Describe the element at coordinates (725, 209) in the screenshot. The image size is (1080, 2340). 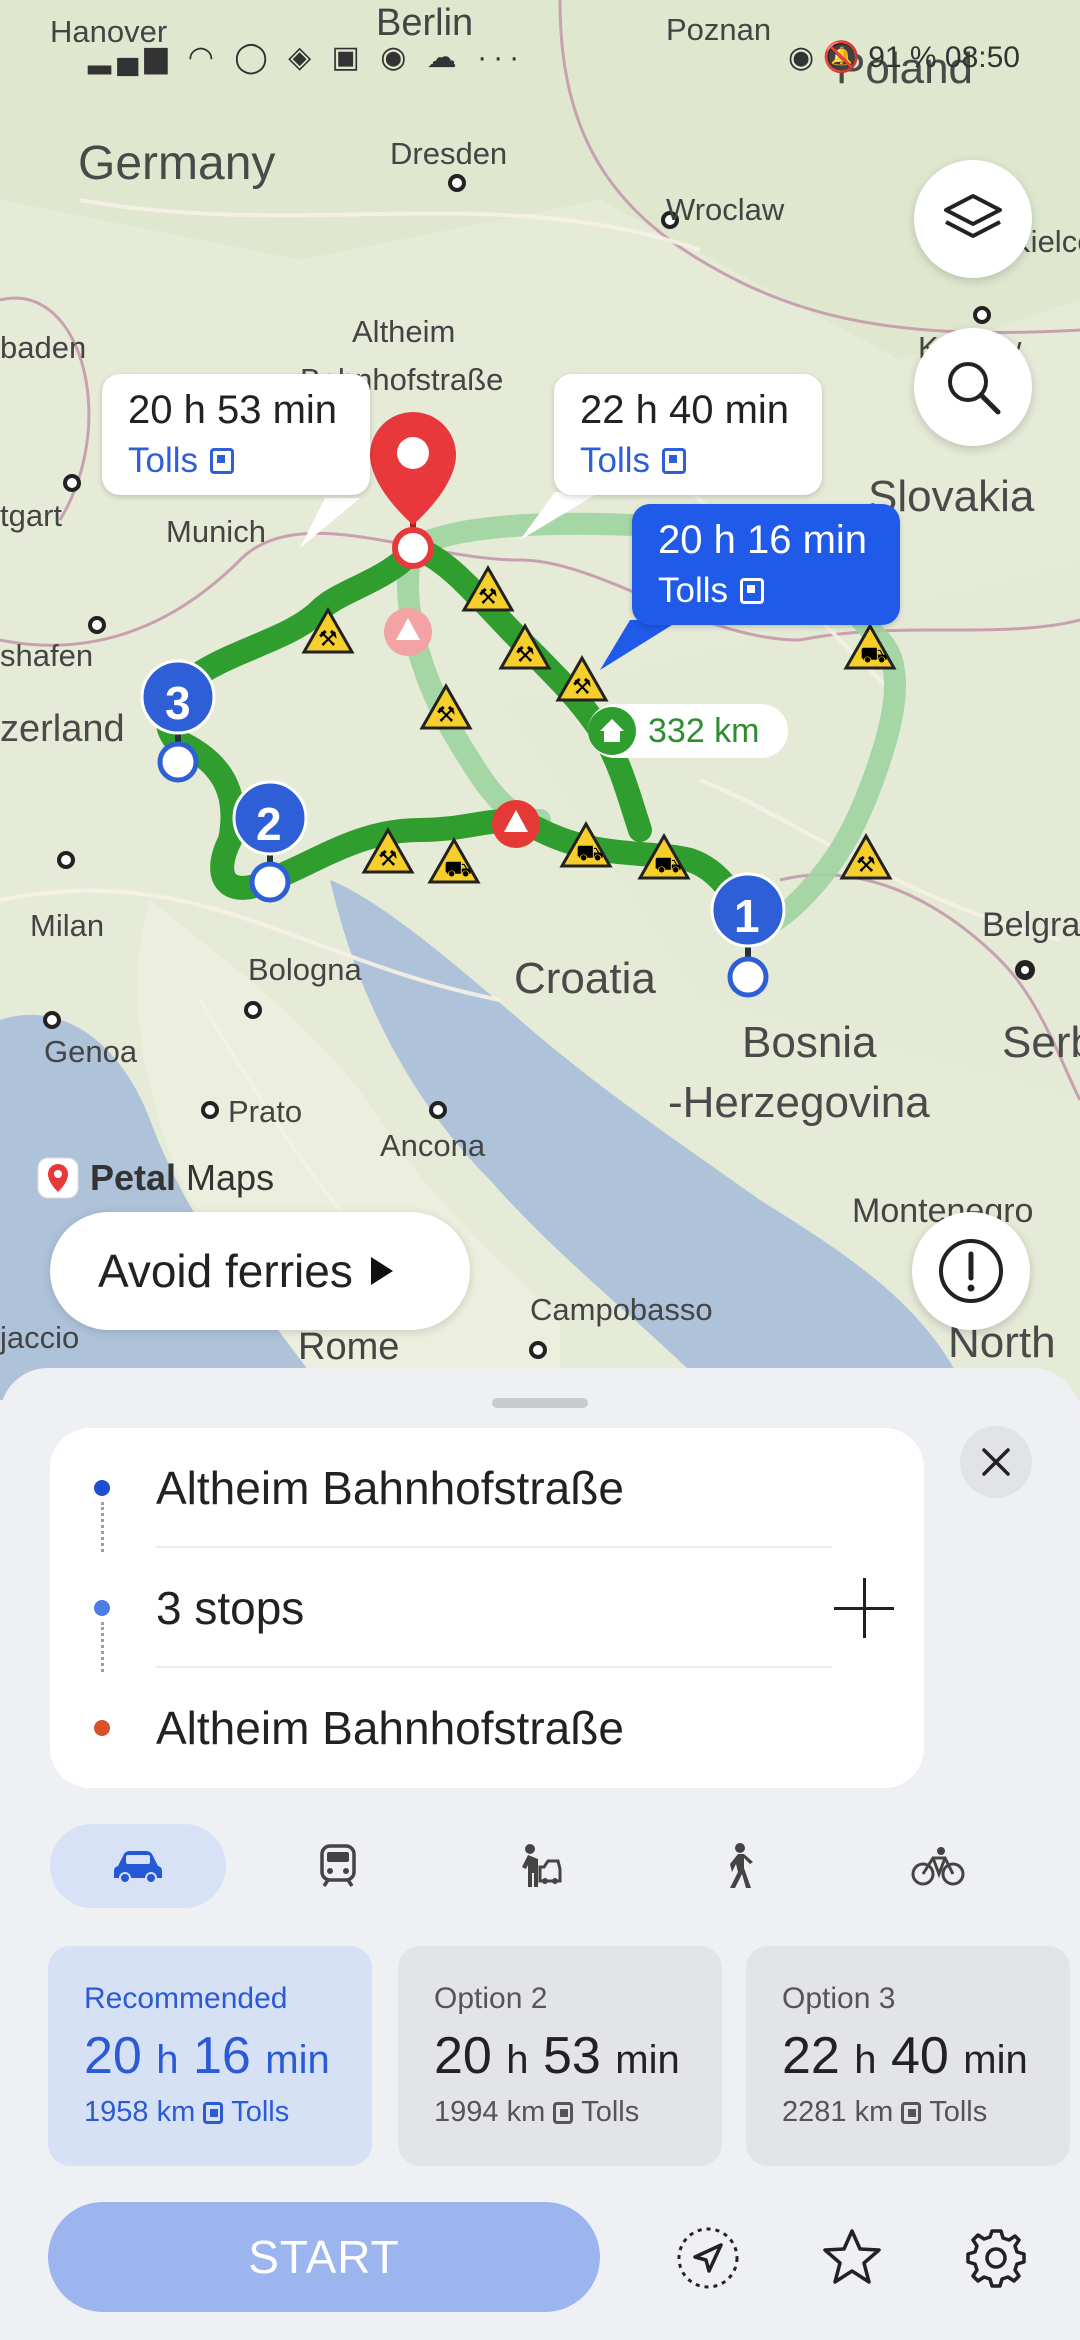
I see `map-label-wroclaw: Wroclaw` at that location.